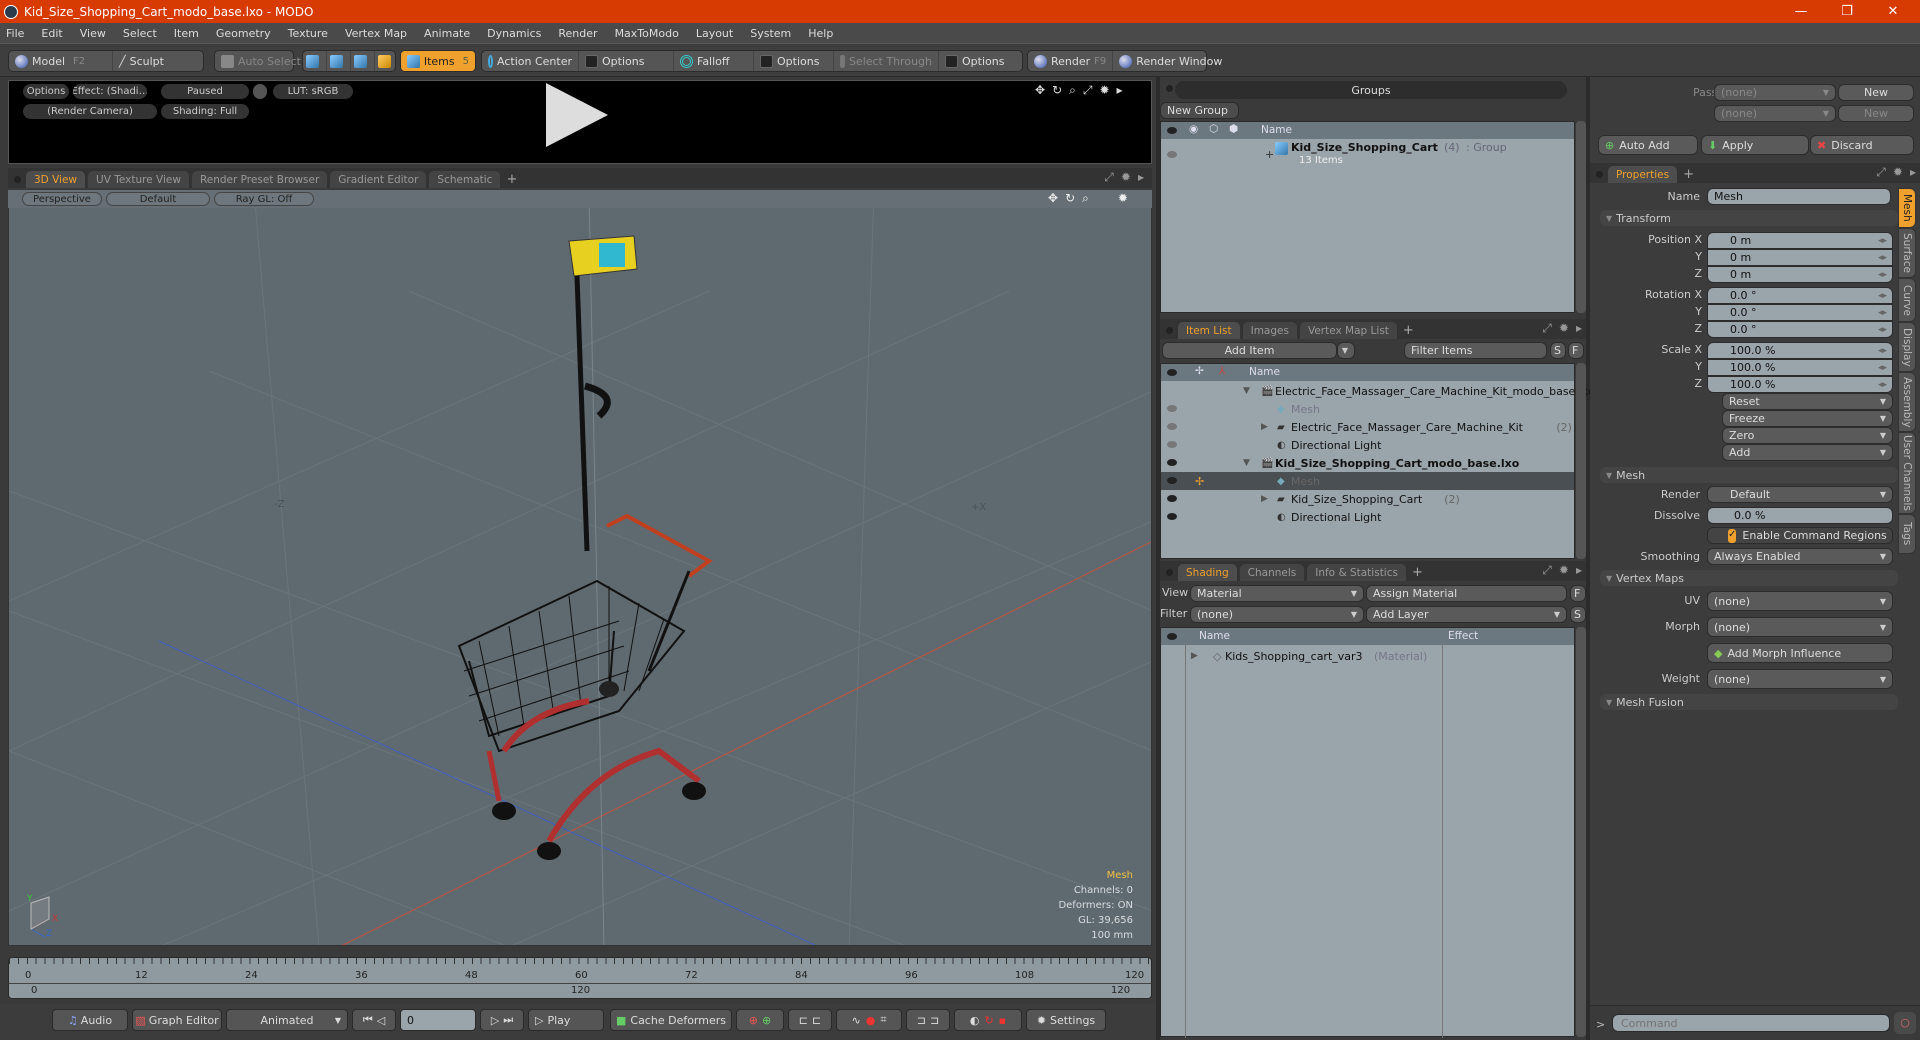 This screenshot has width=1920, height=1040. Describe the element at coordinates (1907, 347) in the screenshot. I see `side-tab-display: Display` at that location.